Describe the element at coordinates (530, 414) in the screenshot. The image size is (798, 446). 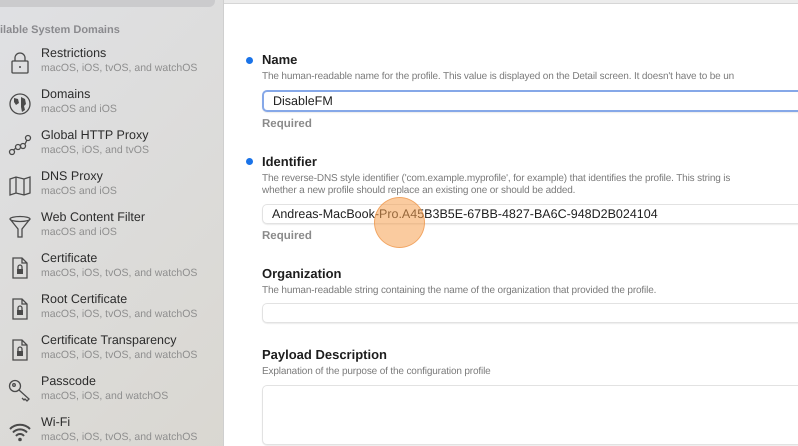
I see `description-field` at that location.